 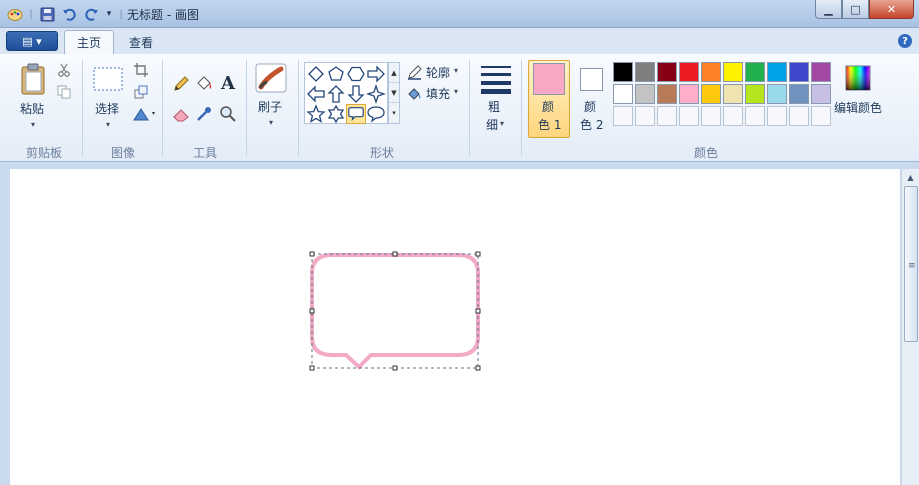 I want to click on scrollbar-thumb: ≡, so click(x=911, y=264).